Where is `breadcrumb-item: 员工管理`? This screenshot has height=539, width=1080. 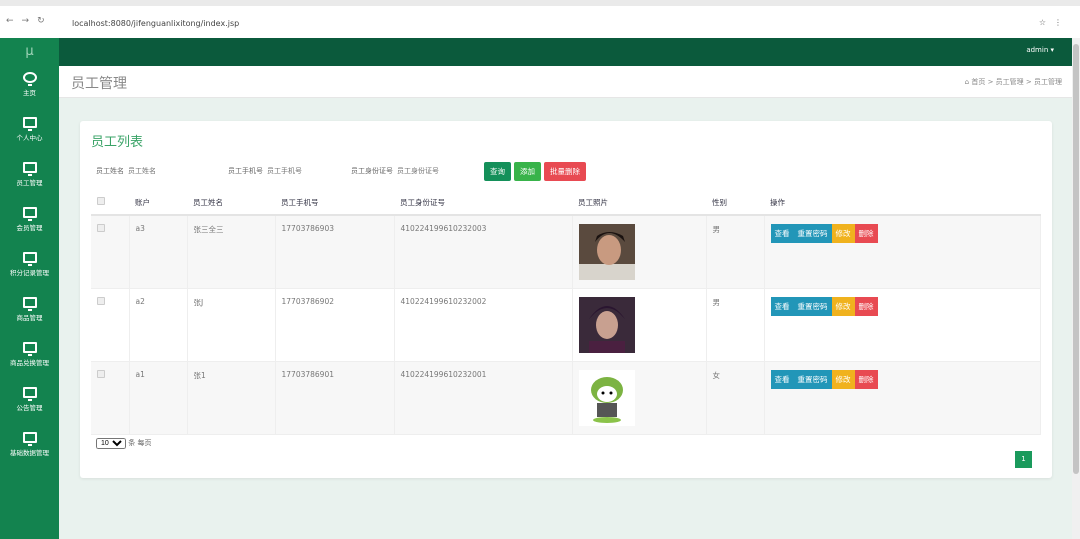
breadcrumb-item: 员工管理 is located at coordinates (1010, 82).